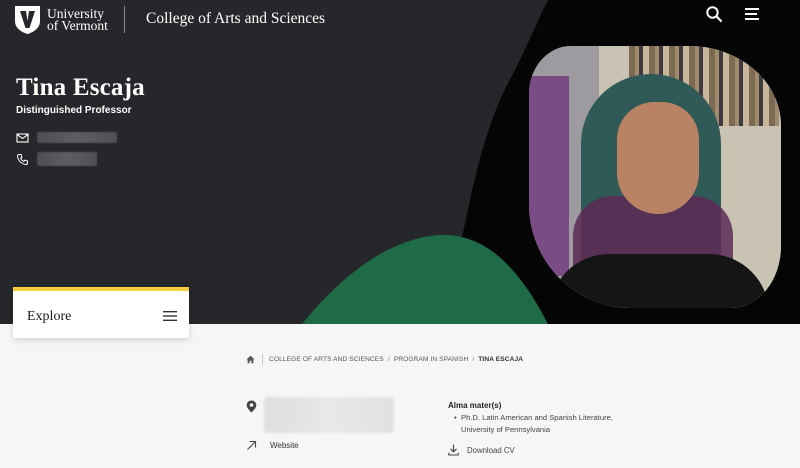  I want to click on arrow-up-left-icon, so click(252, 445).